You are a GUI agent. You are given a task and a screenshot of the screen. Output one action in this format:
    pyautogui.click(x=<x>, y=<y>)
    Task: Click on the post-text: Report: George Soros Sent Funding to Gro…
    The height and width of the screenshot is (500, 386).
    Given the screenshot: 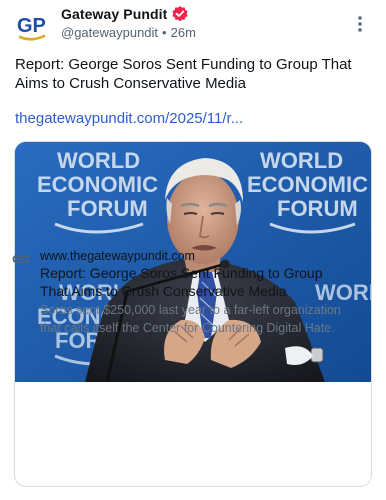 What is the action you would take?
    pyautogui.click(x=183, y=74)
    